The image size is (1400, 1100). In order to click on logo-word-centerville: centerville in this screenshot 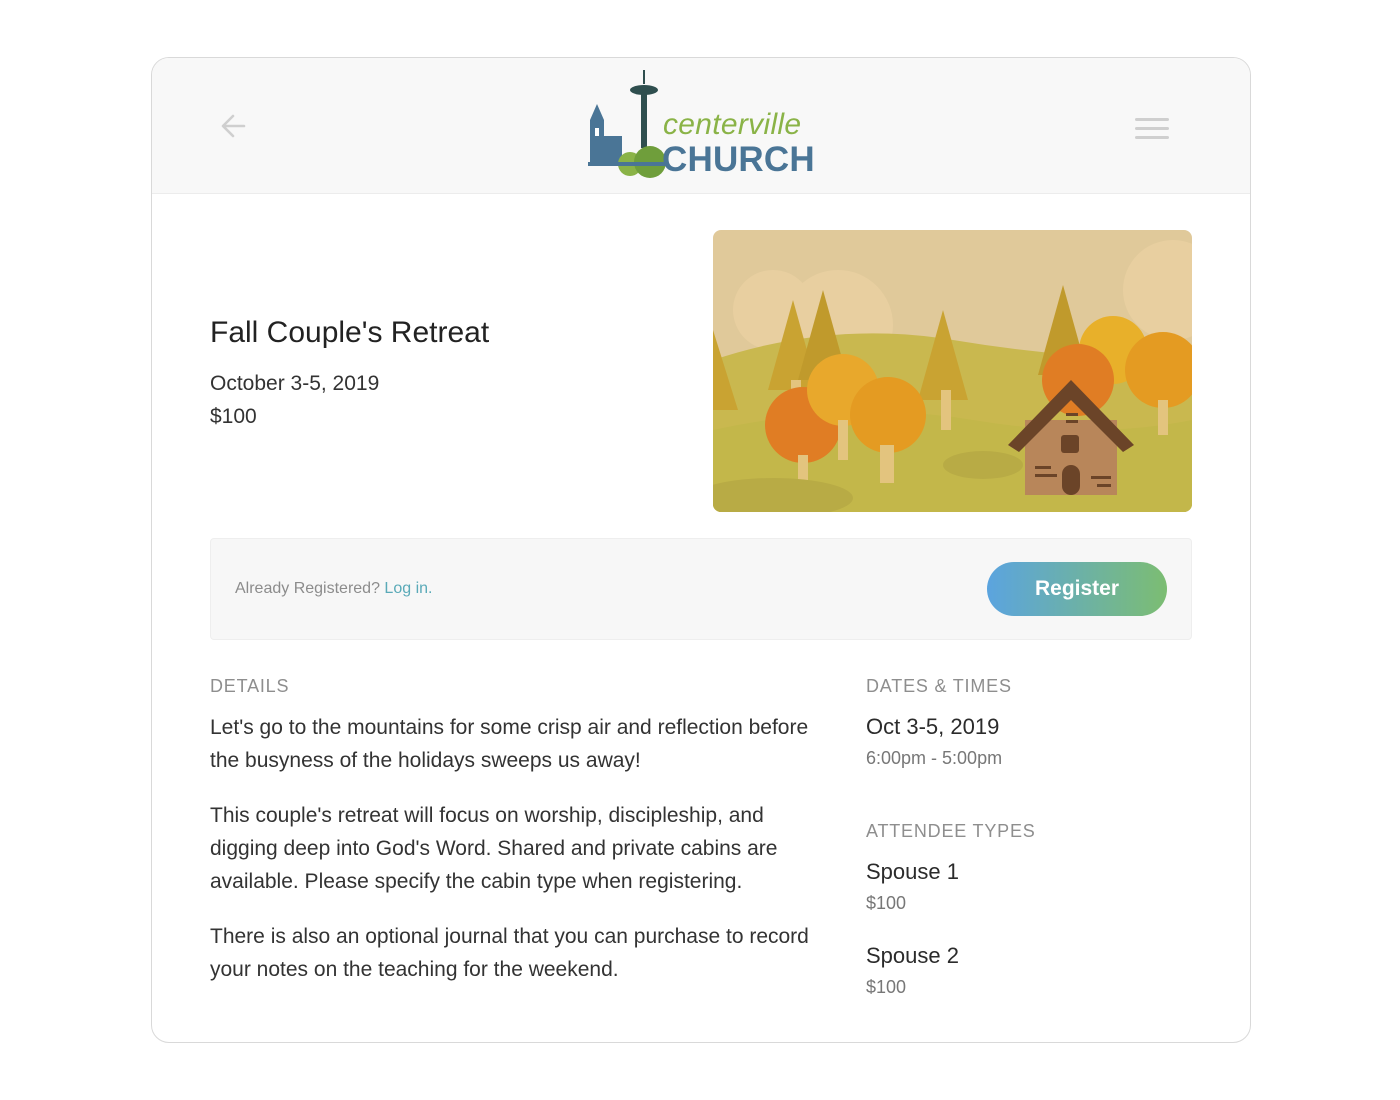, I will do `click(732, 124)`.